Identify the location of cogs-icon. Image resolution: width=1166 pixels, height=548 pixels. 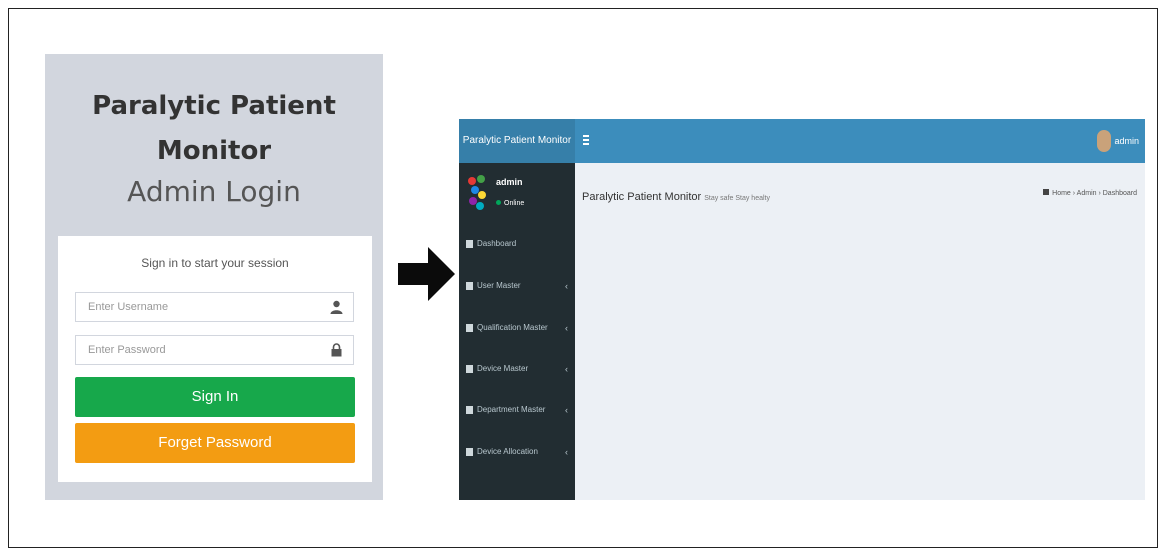
(469, 369).